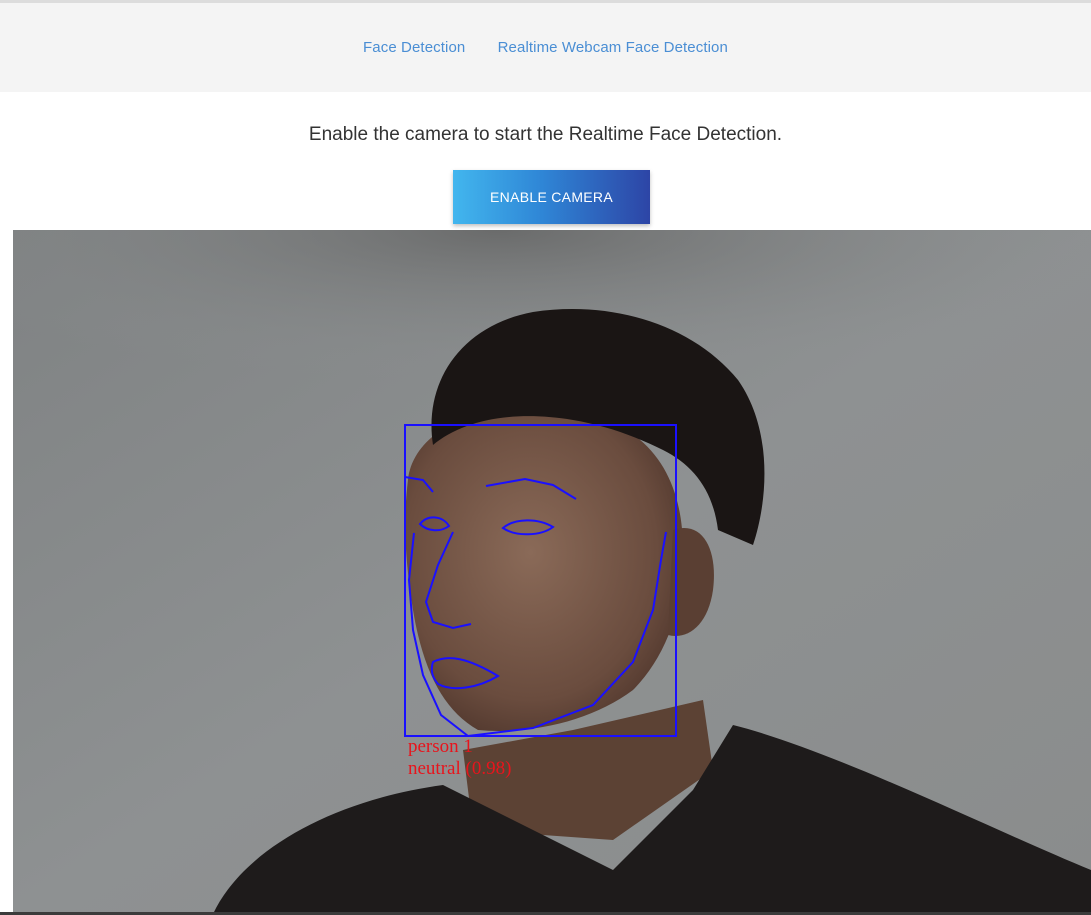  What do you see at coordinates (440, 746) in the screenshot?
I see `person-label: person 1` at bounding box center [440, 746].